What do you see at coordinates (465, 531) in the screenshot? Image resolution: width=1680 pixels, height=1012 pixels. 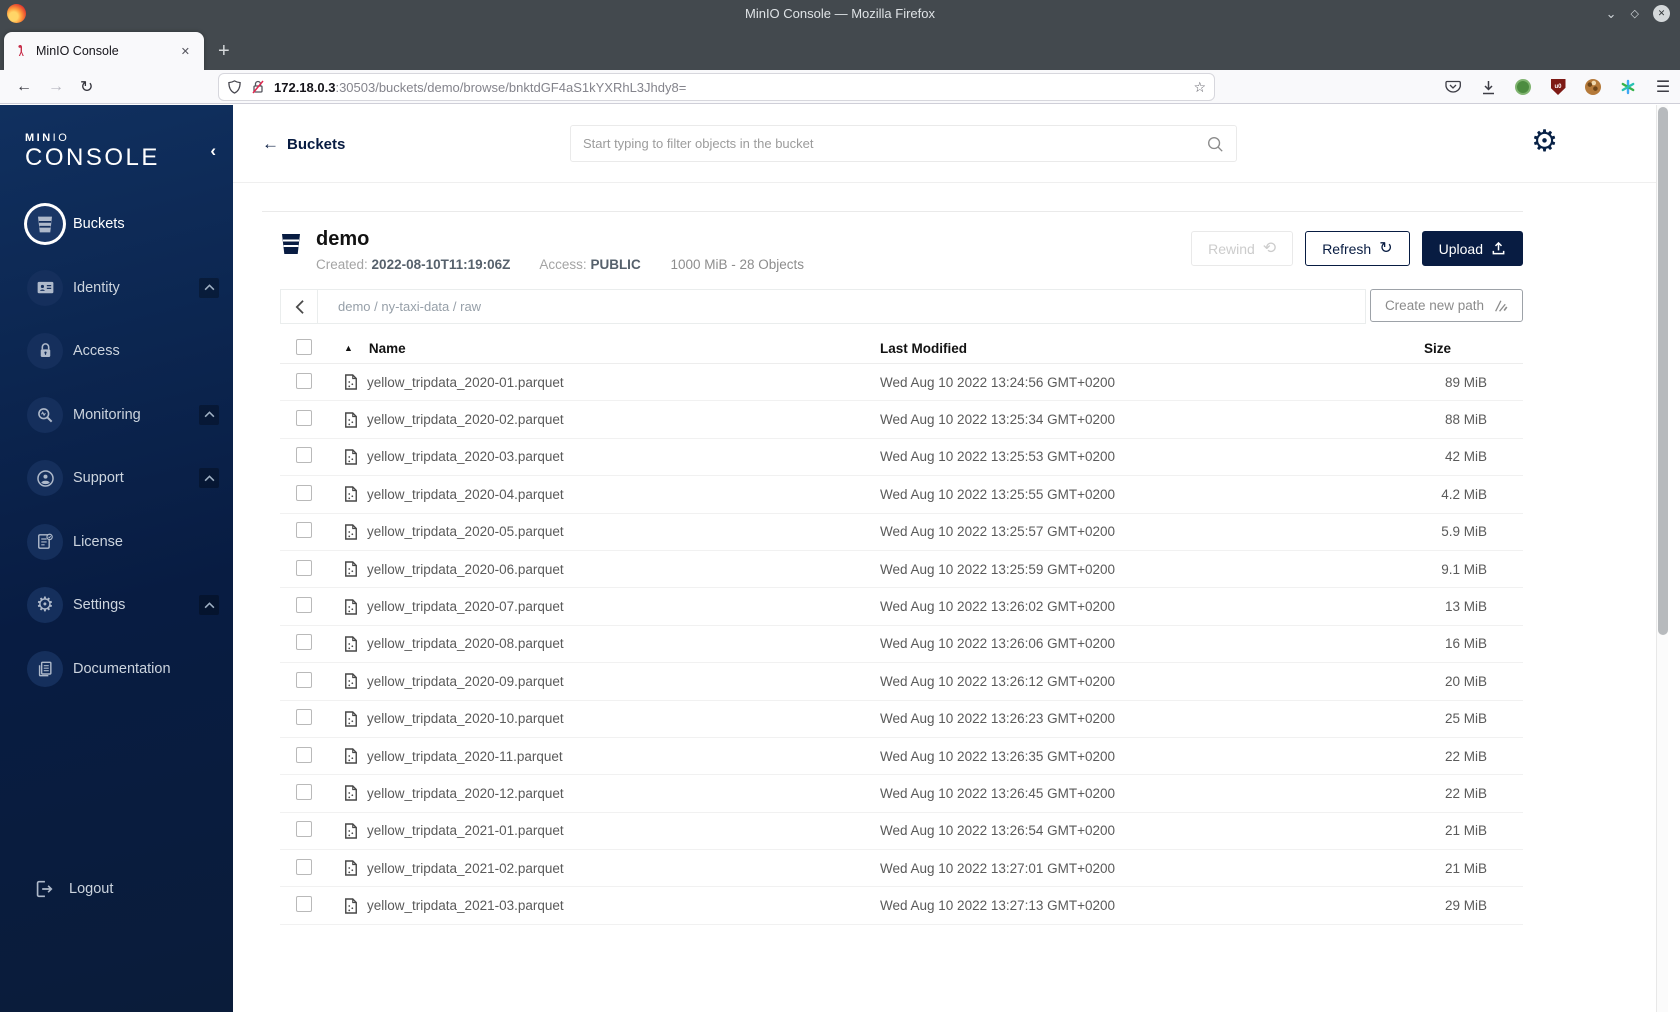 I see `object-name: yellow_tripdata_2020-05.parquet` at bounding box center [465, 531].